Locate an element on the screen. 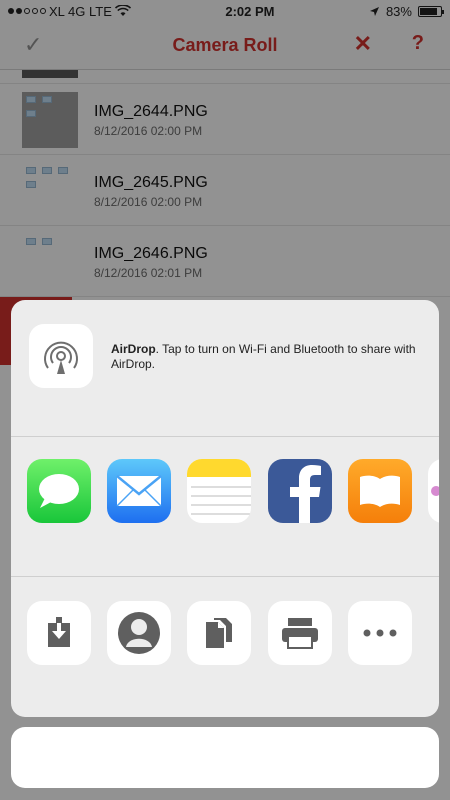  ibooks-icon is located at coordinates (380, 491).